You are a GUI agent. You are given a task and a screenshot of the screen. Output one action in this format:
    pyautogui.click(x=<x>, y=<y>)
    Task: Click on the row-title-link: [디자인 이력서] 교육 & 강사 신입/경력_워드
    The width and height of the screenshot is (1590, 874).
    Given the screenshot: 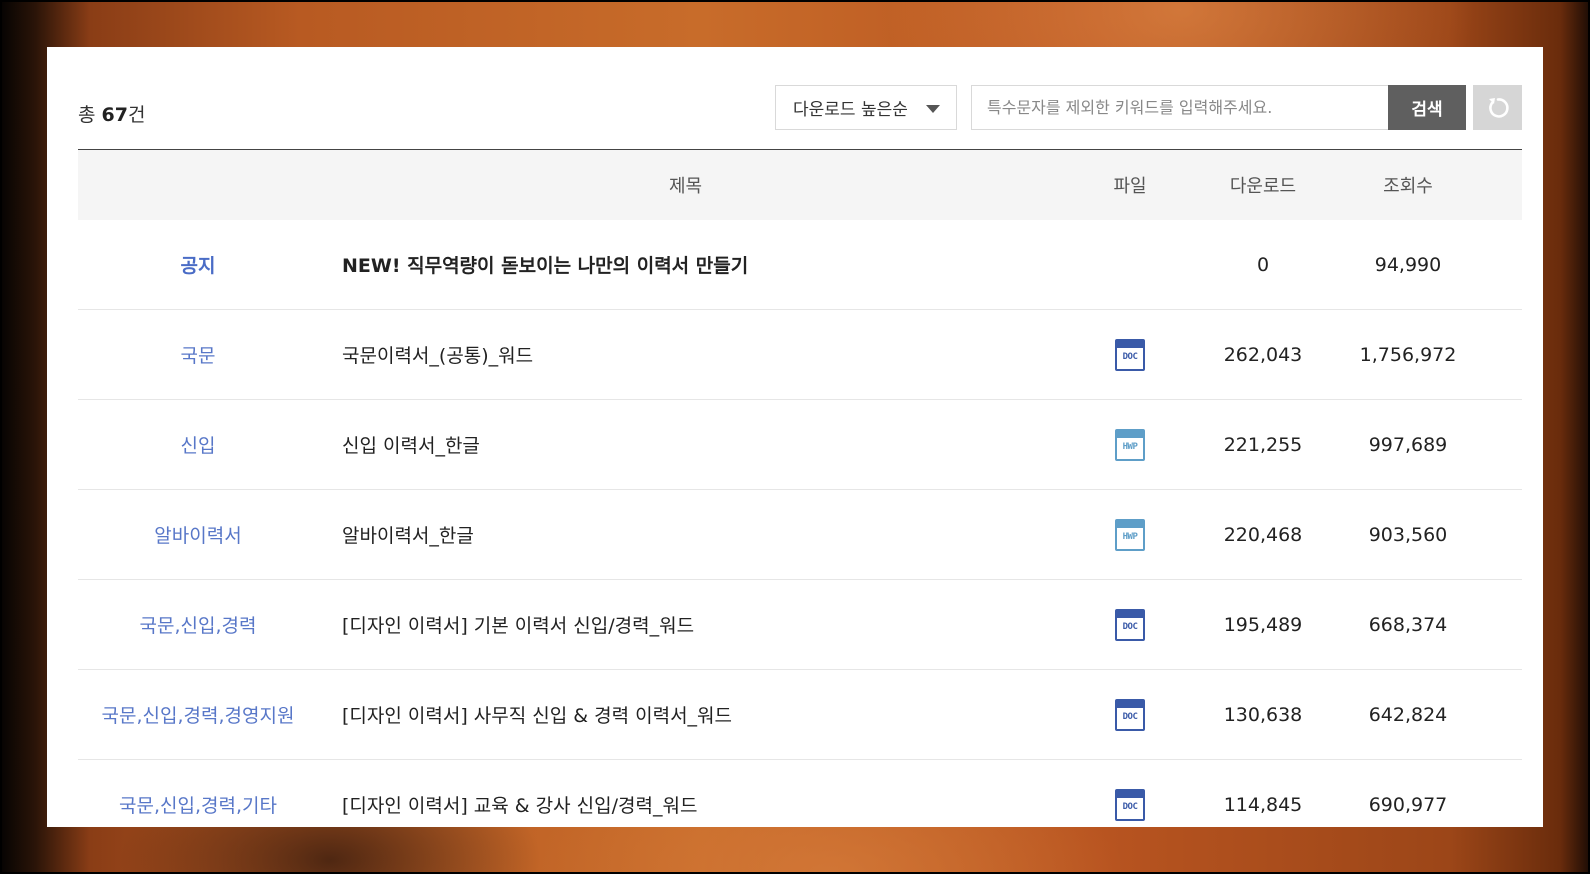 What is the action you would take?
    pyautogui.click(x=722, y=793)
    